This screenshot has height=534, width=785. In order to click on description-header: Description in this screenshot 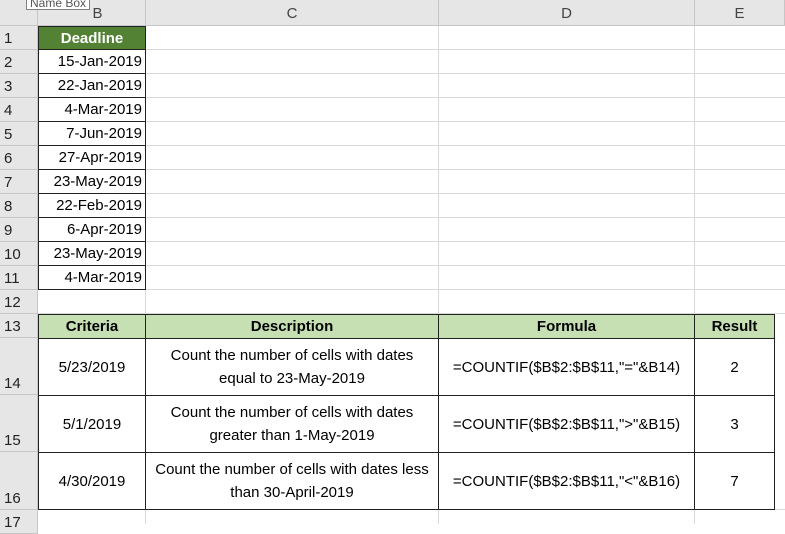, I will do `click(292, 326)`.